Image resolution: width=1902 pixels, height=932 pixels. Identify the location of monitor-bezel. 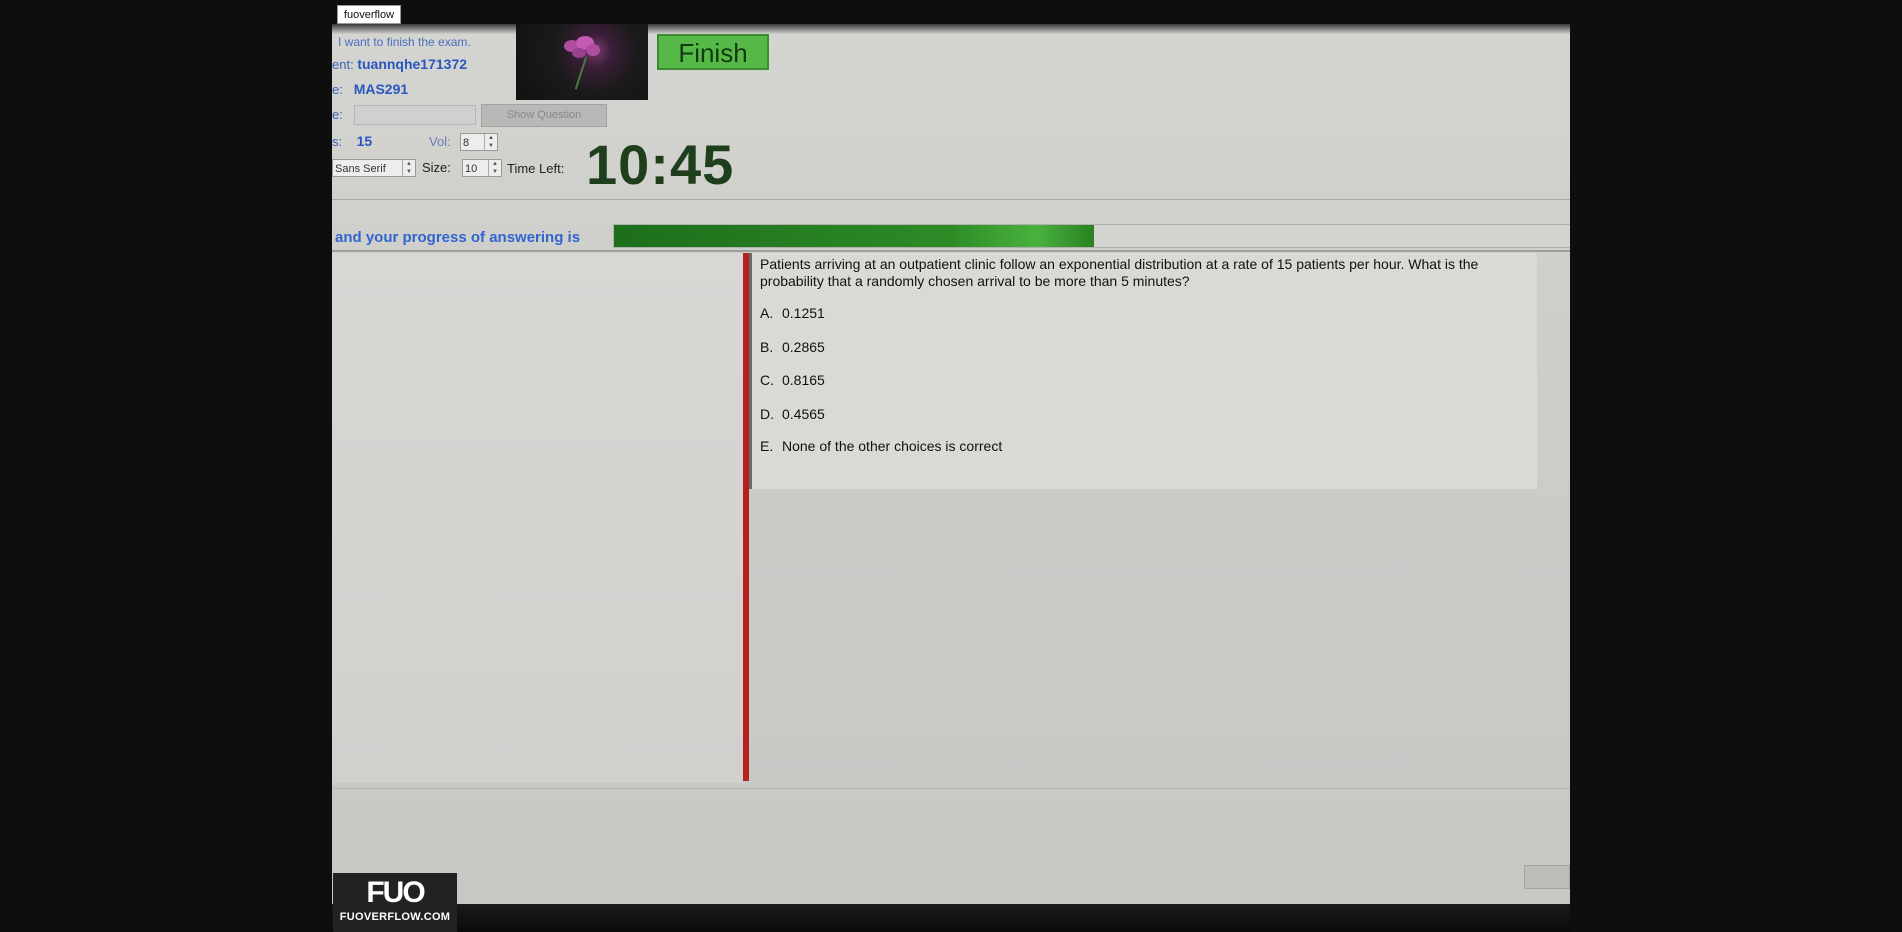
(951, 918).